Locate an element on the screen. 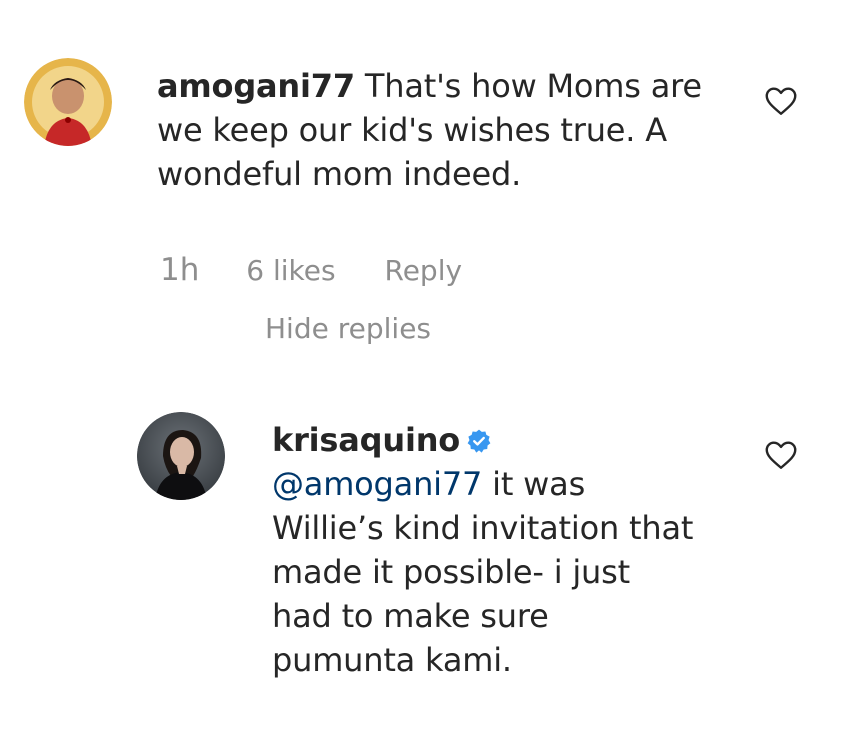 This screenshot has height=732, width=858. comment-meta: 1h 6 likes Reply is located at coordinates (311, 270).